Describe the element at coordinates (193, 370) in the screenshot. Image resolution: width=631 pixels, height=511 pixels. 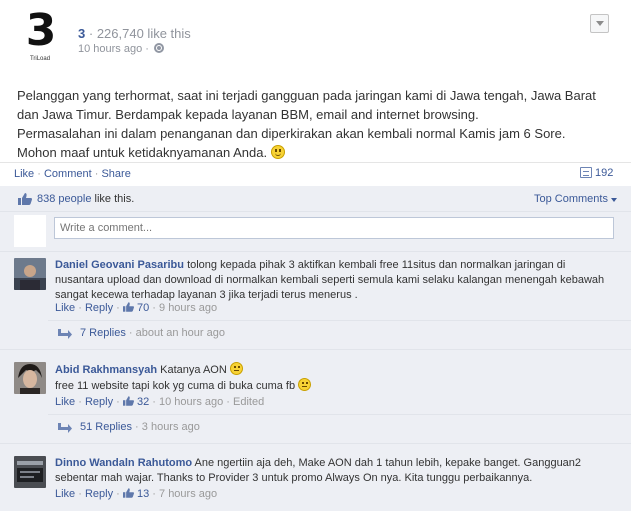
I see `comment-text-a: Katanya AON` at that location.